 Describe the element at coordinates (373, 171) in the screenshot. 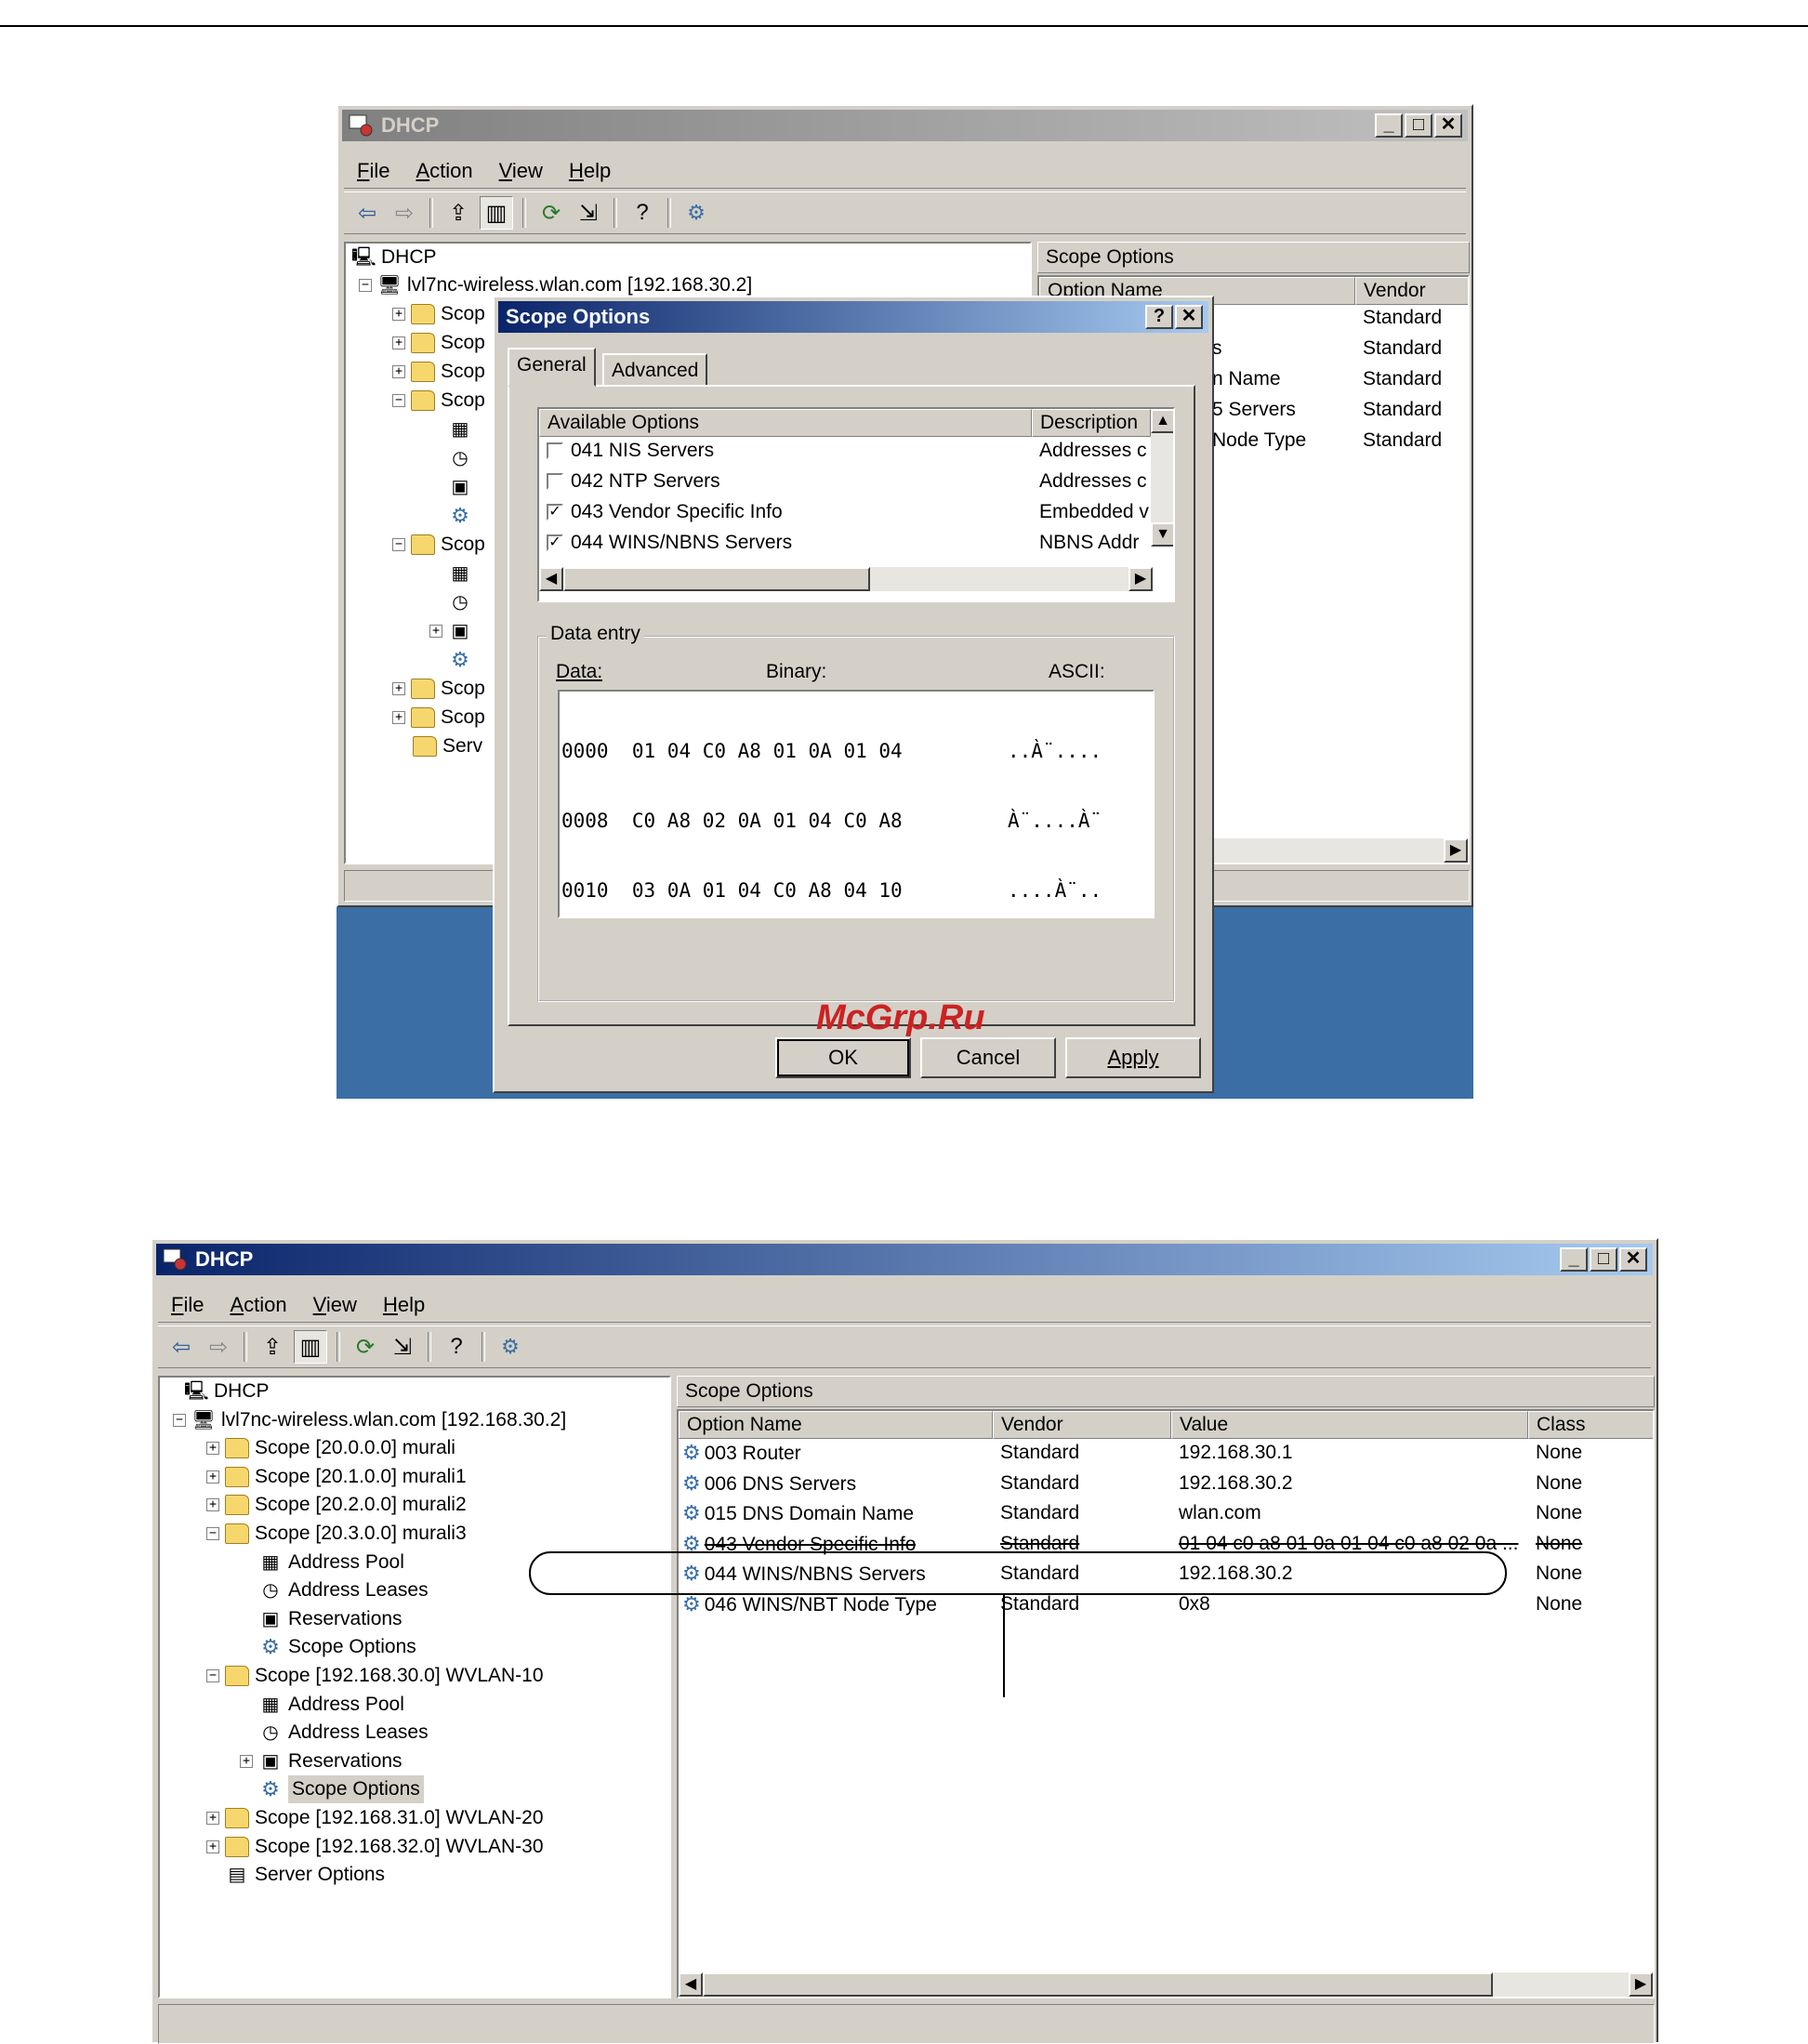

I see `menu-file: File` at that location.